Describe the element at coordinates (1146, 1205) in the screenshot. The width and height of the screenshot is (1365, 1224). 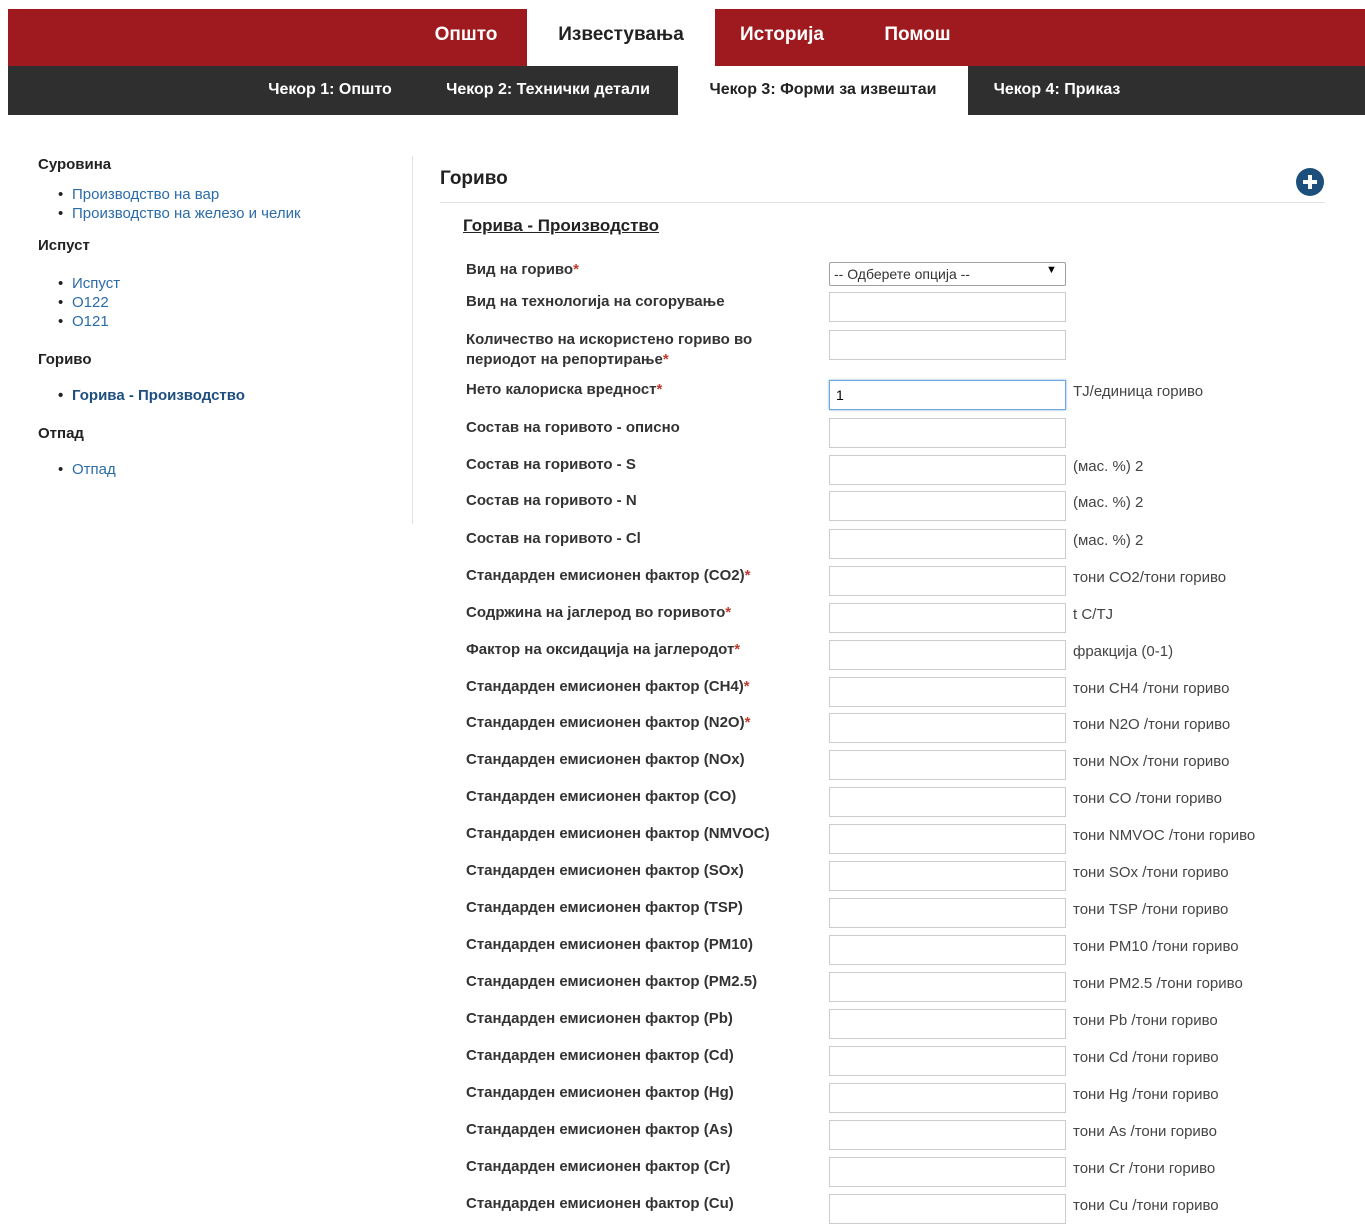
I see `unit-label: тони Cu /тони гориво` at that location.